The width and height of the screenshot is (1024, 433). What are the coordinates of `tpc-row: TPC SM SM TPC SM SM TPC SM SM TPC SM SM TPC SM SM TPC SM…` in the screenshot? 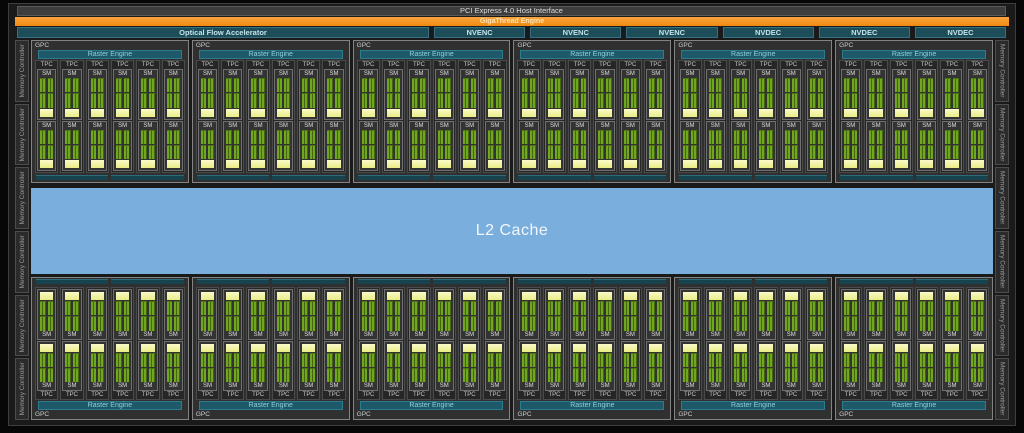 It's located at (271, 116).